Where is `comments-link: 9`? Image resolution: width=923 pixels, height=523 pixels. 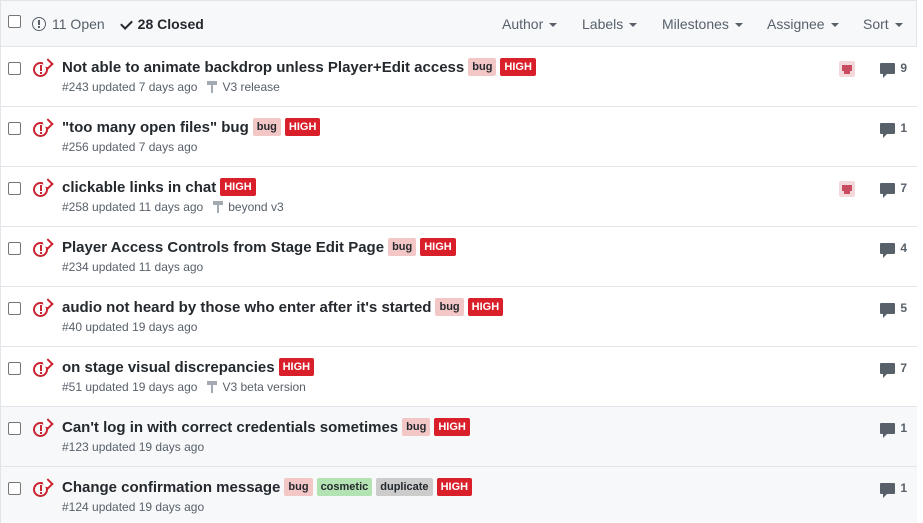 comments-link: 9 is located at coordinates (893, 69).